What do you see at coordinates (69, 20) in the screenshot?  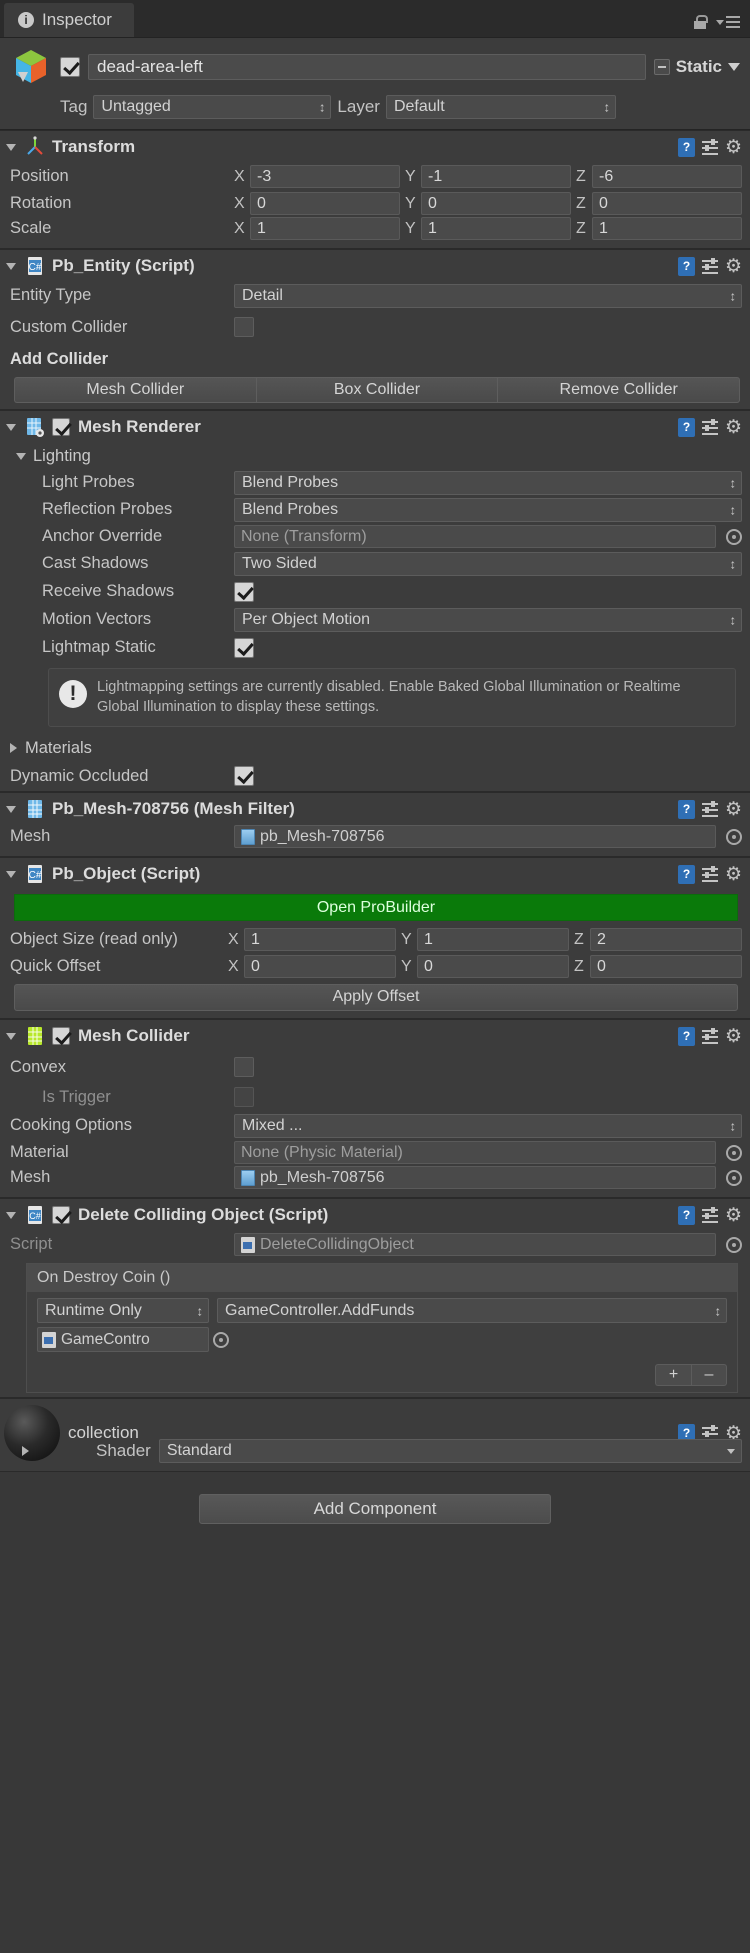 I see `tab-inspector: i Inspector` at bounding box center [69, 20].